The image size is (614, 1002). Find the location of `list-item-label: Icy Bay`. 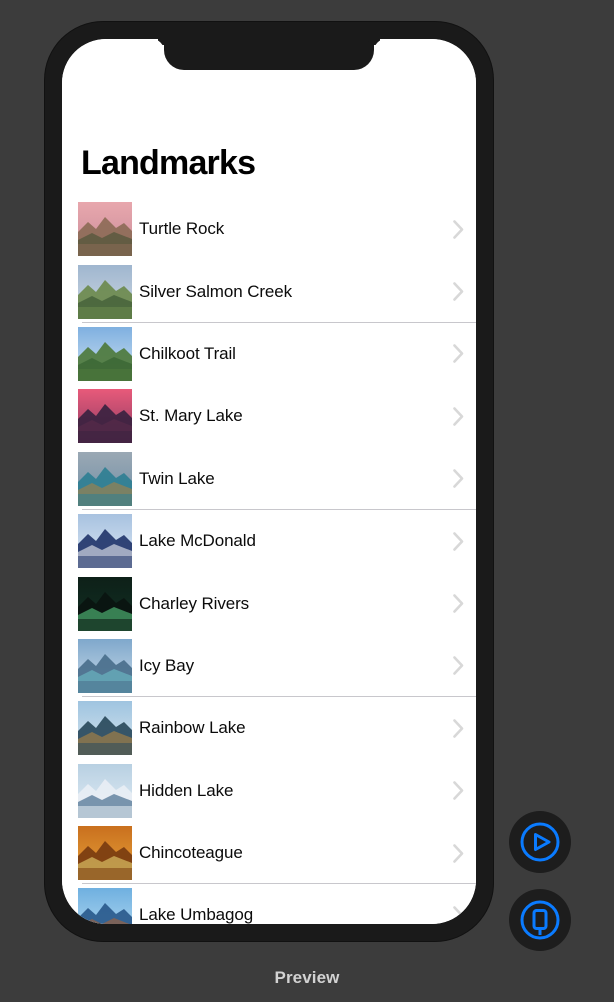

list-item-label: Icy Bay is located at coordinates (167, 665).